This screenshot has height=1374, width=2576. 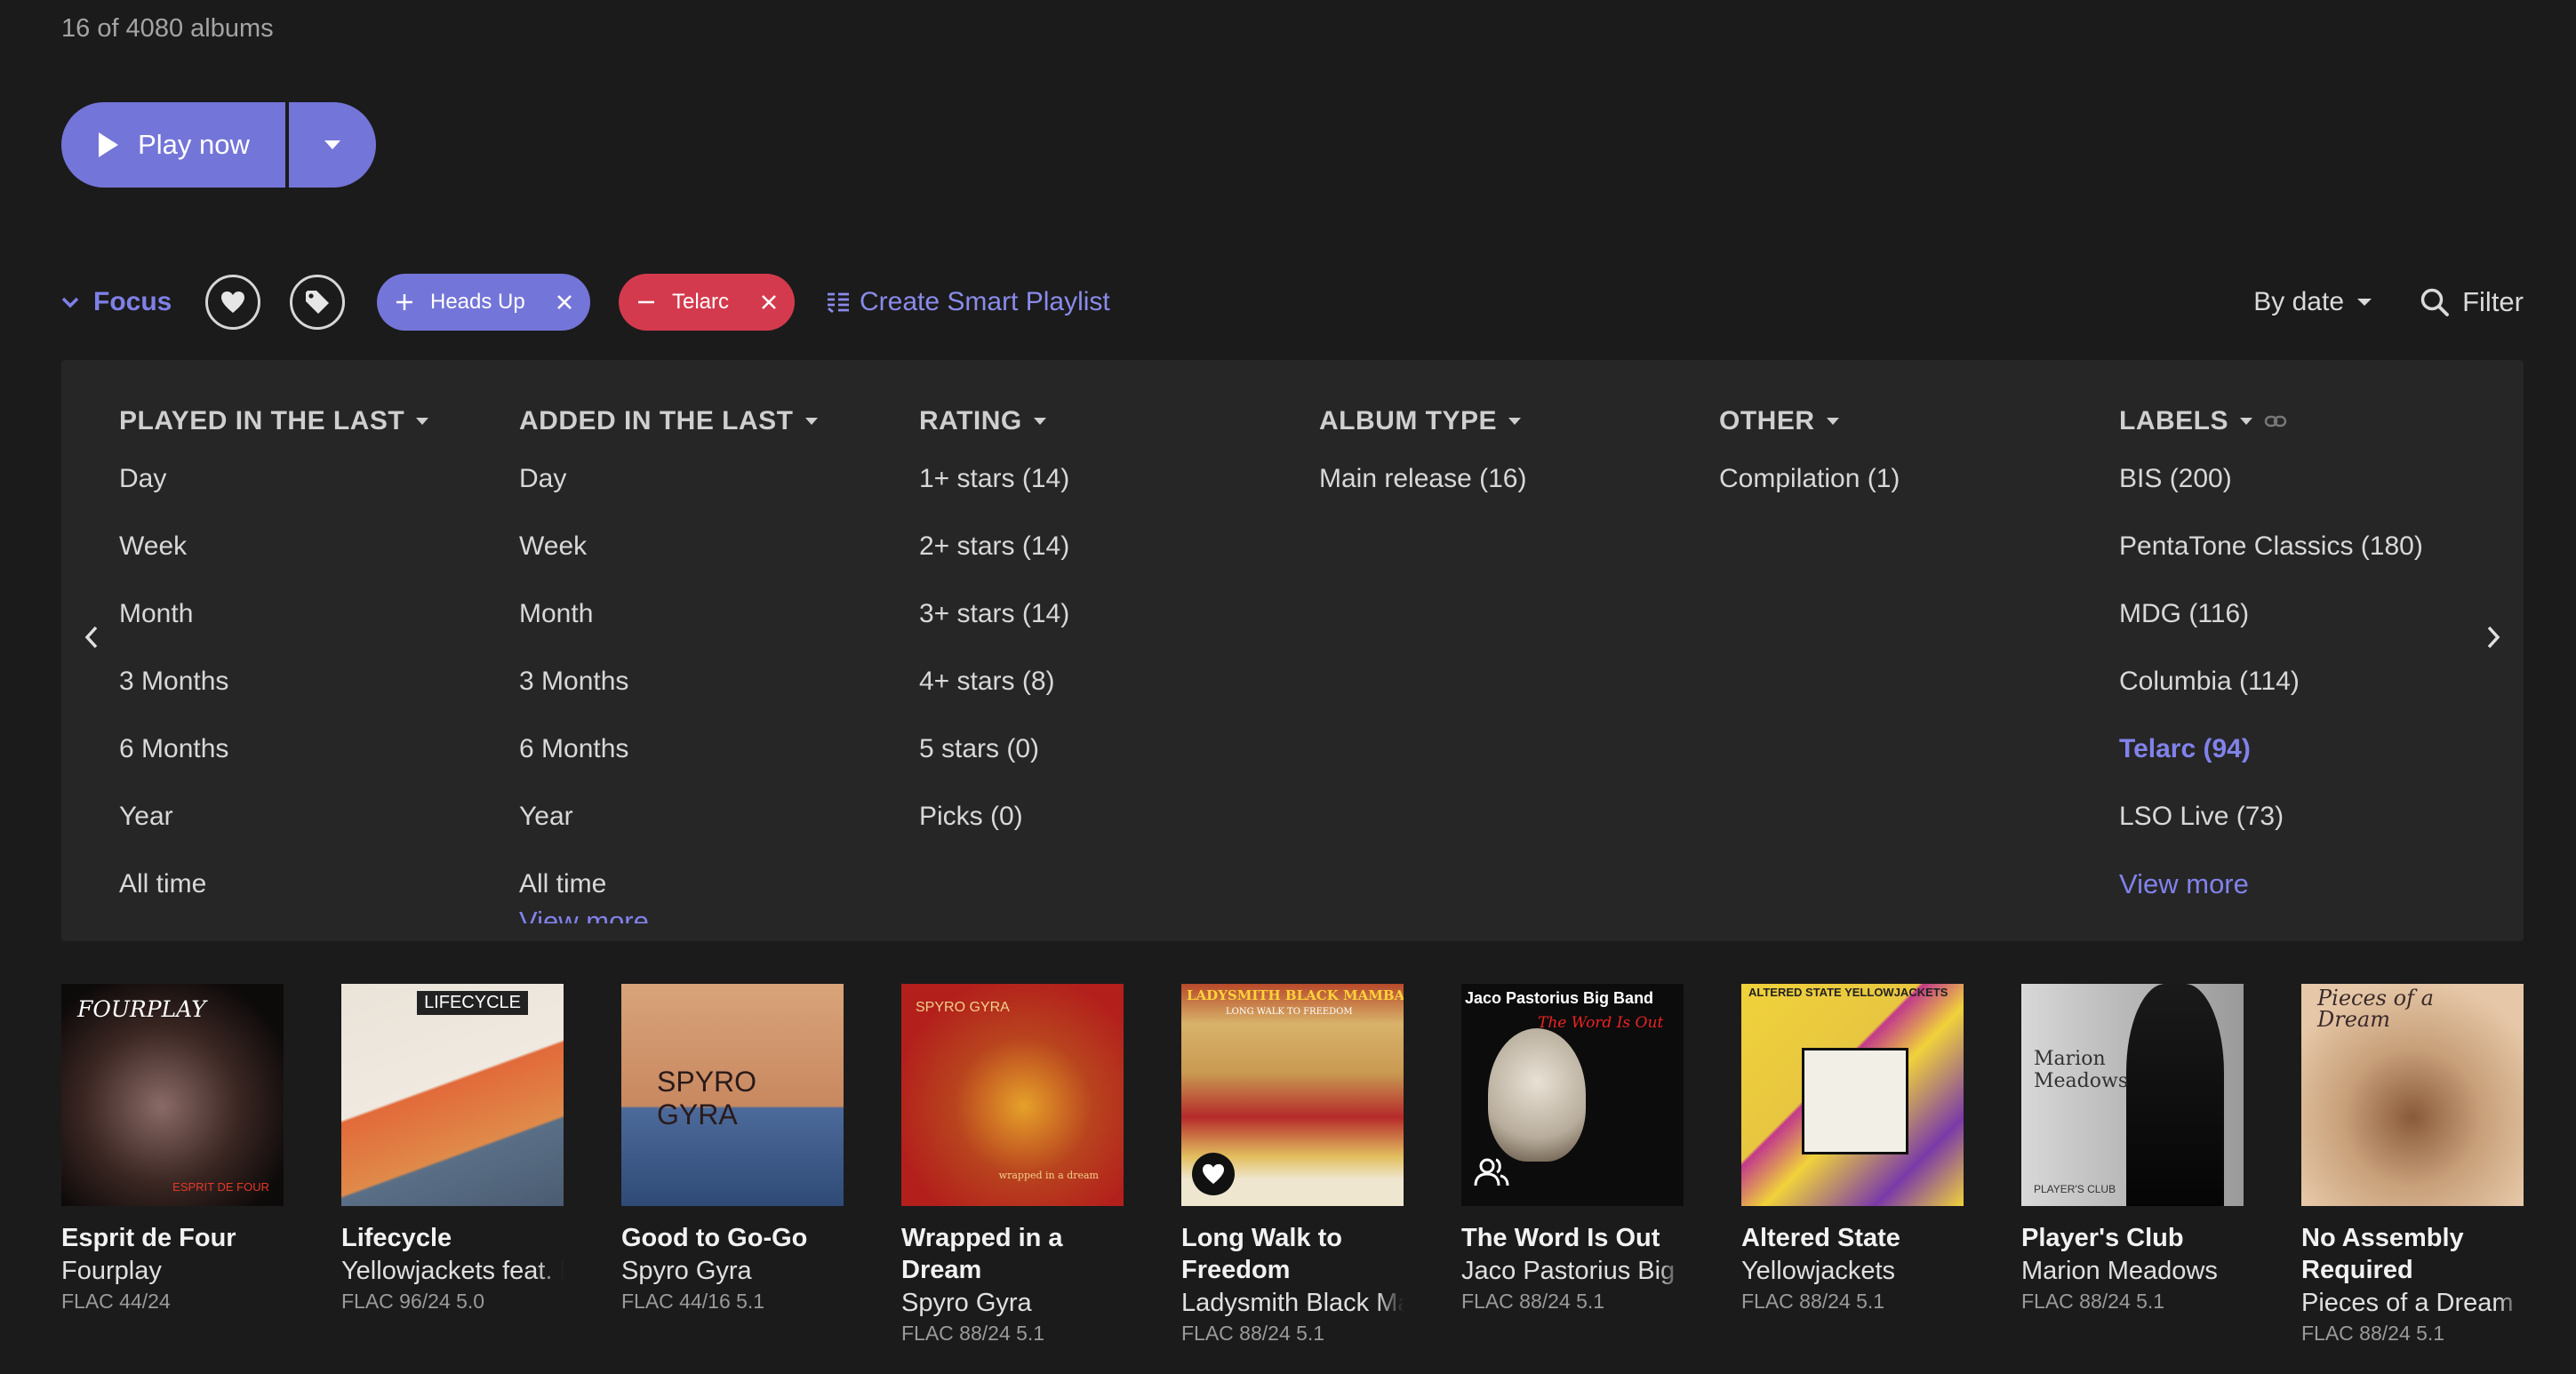 What do you see at coordinates (1852, 1095) in the screenshot?
I see `album-cover: ALTERED STATE YELLOWJACKETS` at bounding box center [1852, 1095].